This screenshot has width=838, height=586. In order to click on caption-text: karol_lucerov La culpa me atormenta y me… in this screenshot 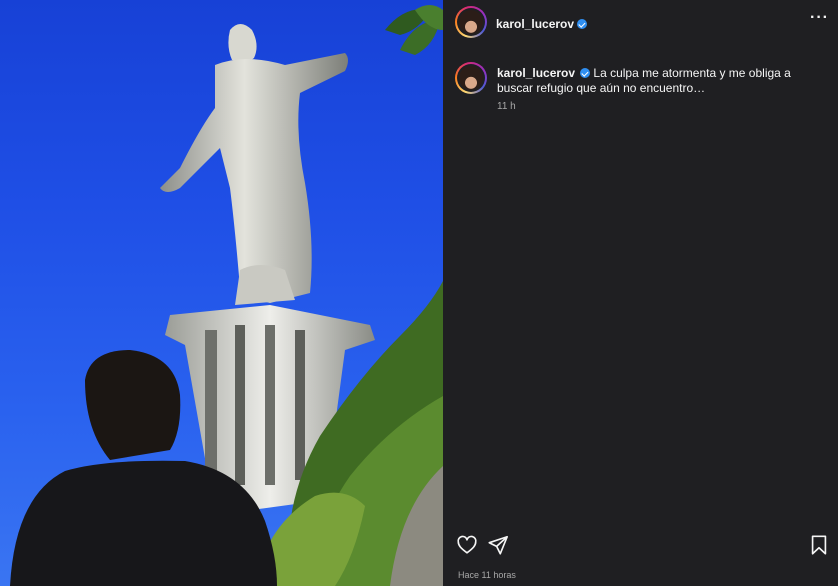, I will do `click(657, 81)`.